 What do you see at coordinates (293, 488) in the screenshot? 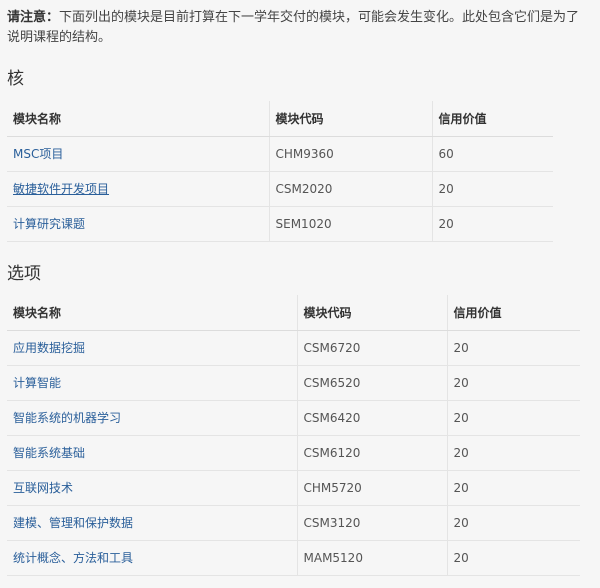
I see `table-row: 互联网技术 CHM5720 20` at bounding box center [293, 488].